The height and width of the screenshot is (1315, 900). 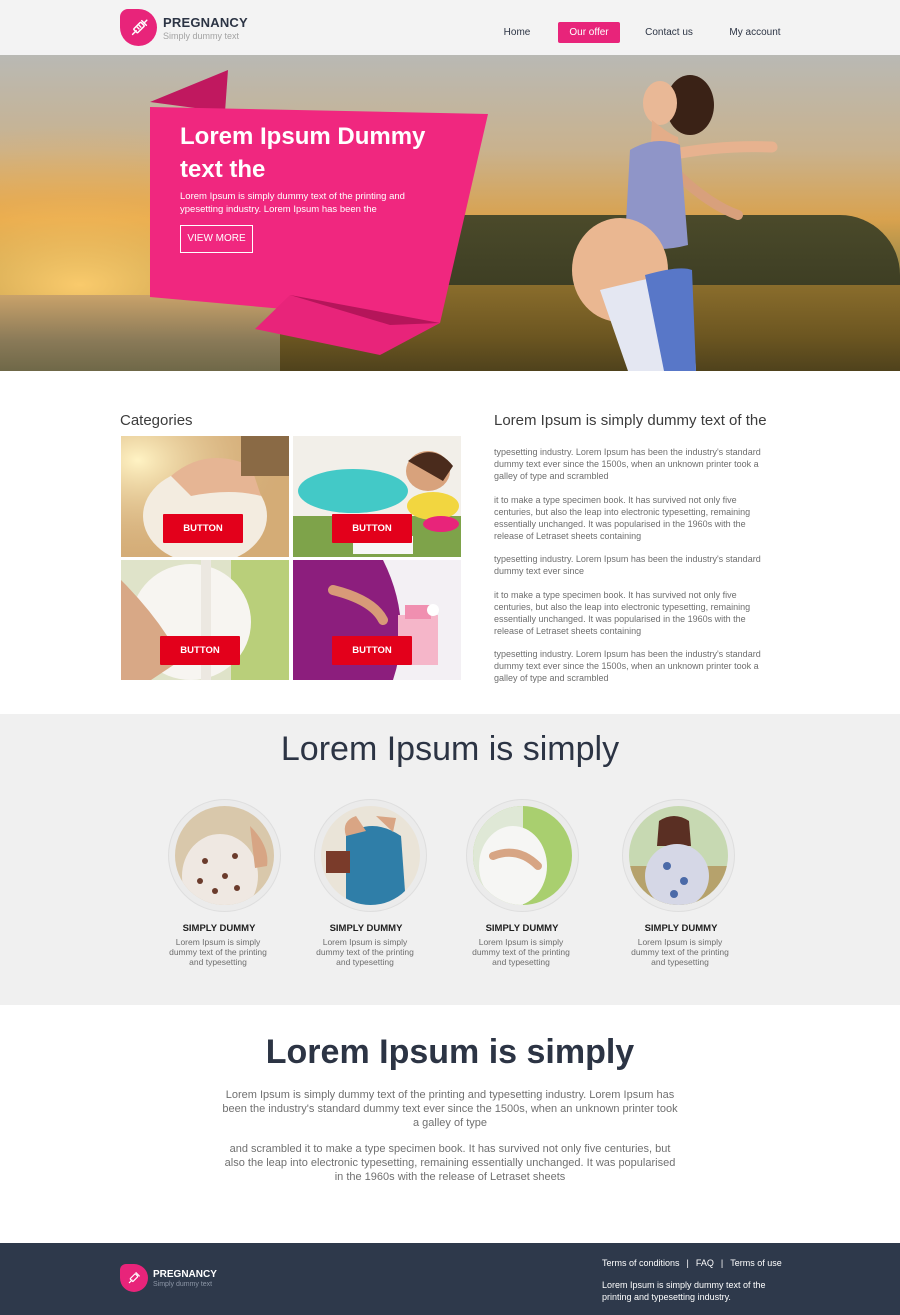 What do you see at coordinates (681, 928) in the screenshot?
I see `feature-title-4: SIMPLY DUMMY` at bounding box center [681, 928].